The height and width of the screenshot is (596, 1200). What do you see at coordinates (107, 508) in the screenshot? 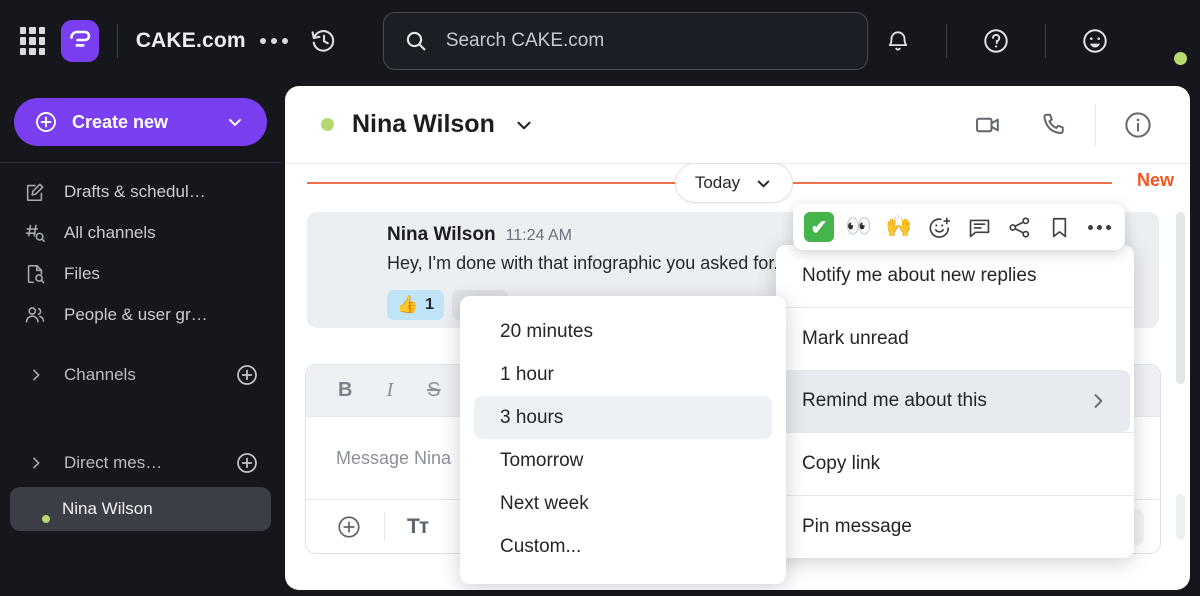
I see `sidebar-item-label: Nina Wilson` at bounding box center [107, 508].